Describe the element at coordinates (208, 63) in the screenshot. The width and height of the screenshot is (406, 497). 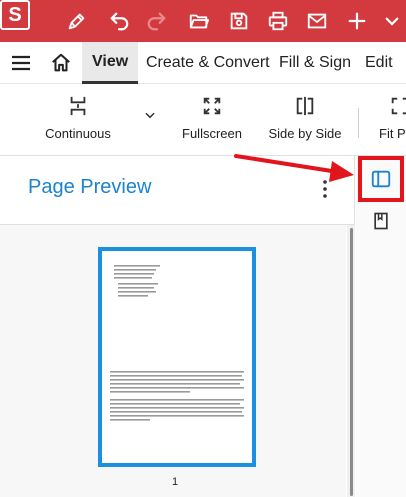
I see `tab-create-convert: Create & Convert` at that location.